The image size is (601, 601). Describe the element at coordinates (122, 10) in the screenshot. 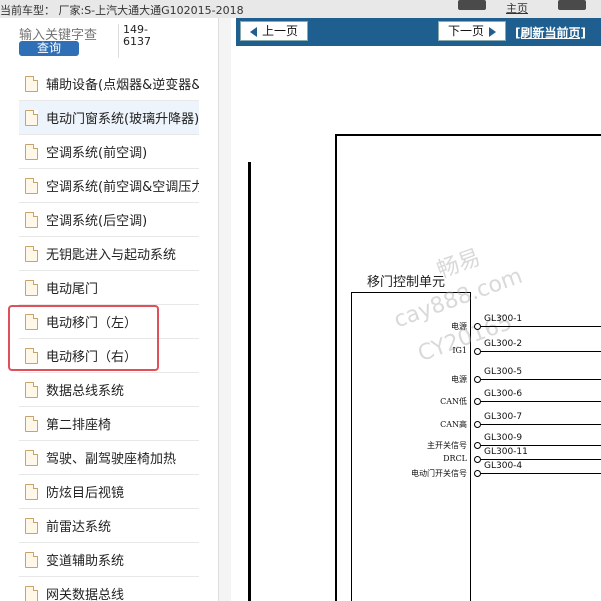

I see `vehicle-info: 当前车型： 厂家:S-上汽大通大通G102015-2018` at that location.